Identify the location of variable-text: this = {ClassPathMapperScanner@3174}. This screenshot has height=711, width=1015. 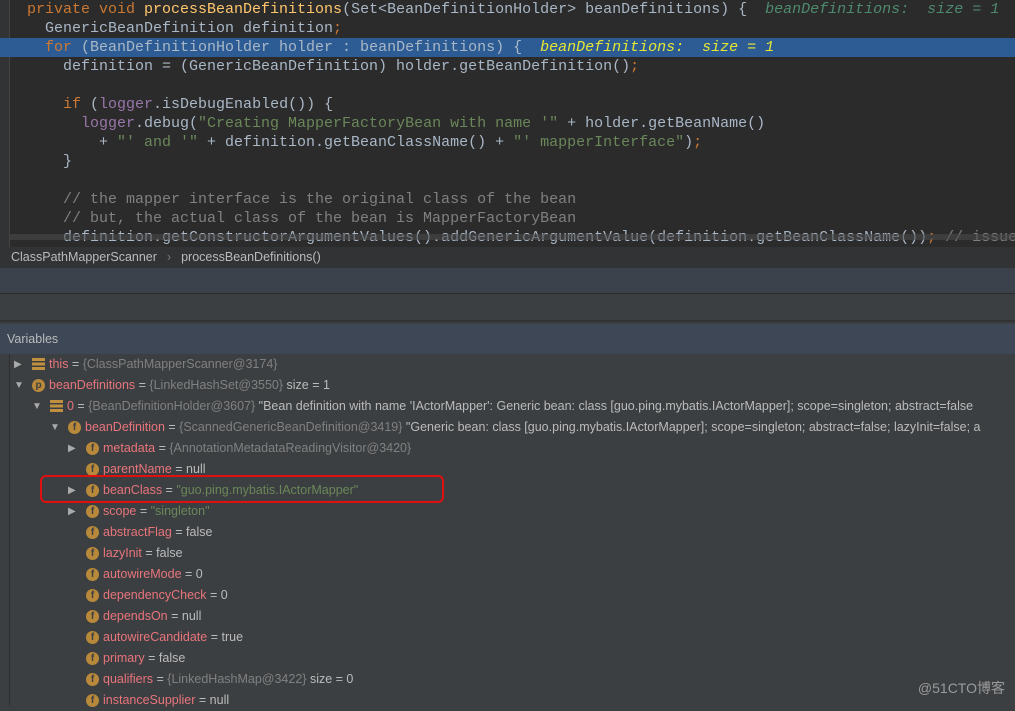
(163, 364).